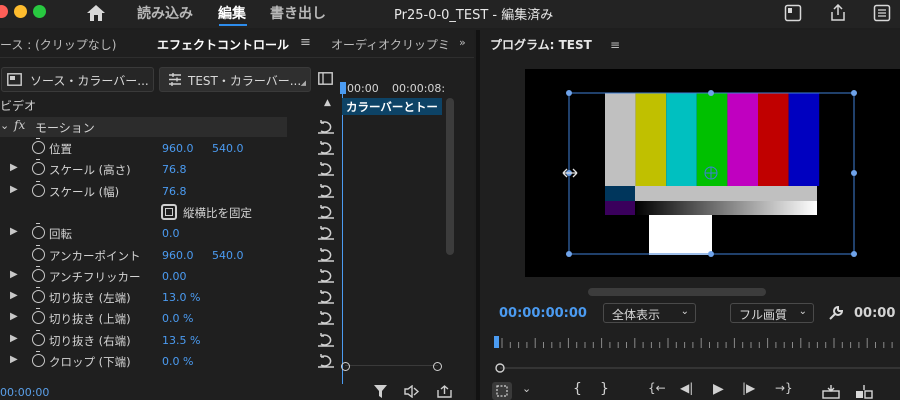 This screenshot has height=400, width=900. Describe the element at coordinates (502, 391) in the screenshot. I see `safe-margins-button` at that location.